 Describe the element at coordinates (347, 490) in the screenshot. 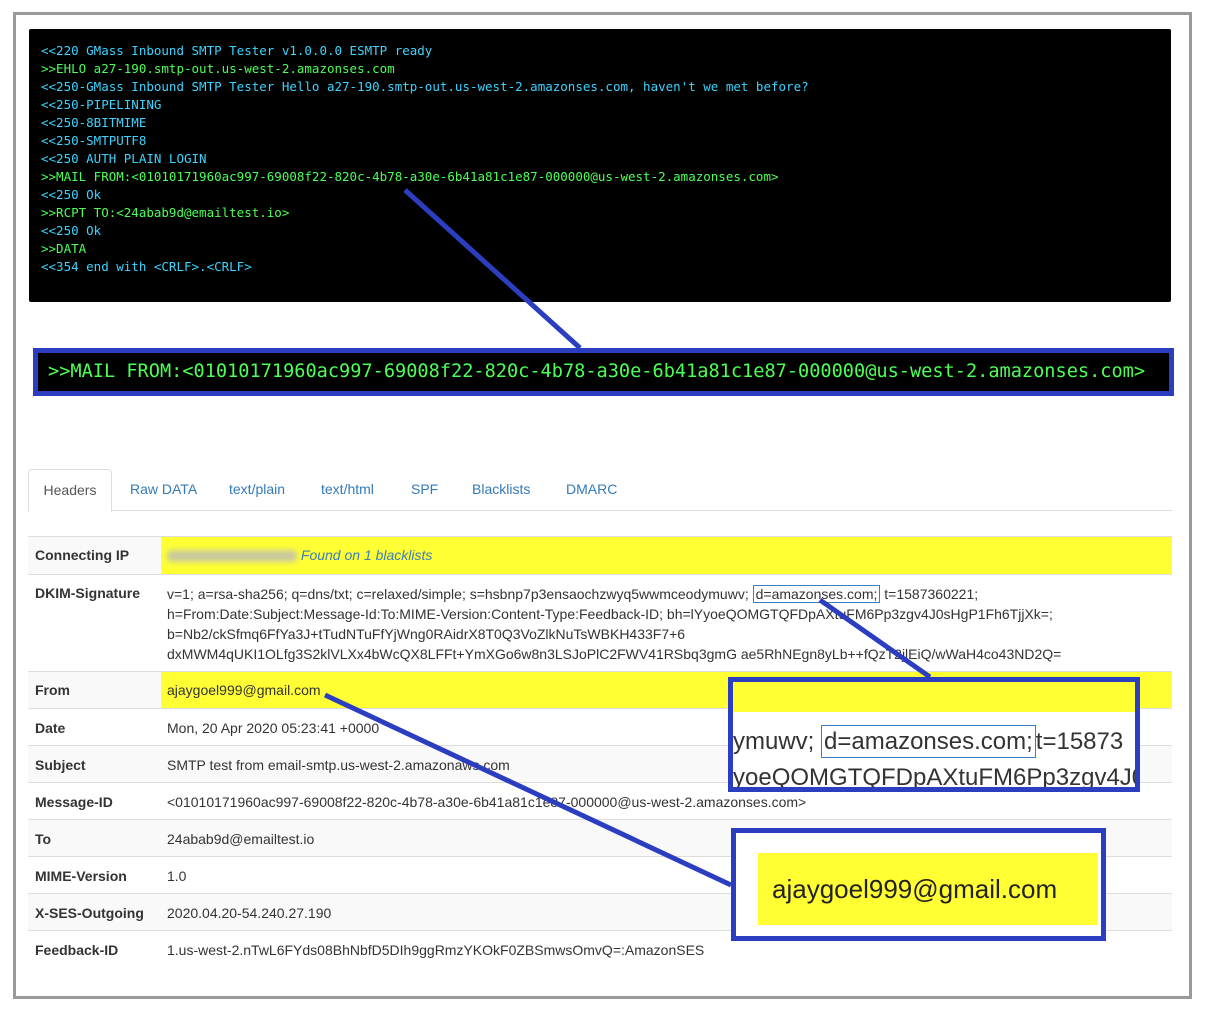

I see `tab-text-html: text/html` at that location.